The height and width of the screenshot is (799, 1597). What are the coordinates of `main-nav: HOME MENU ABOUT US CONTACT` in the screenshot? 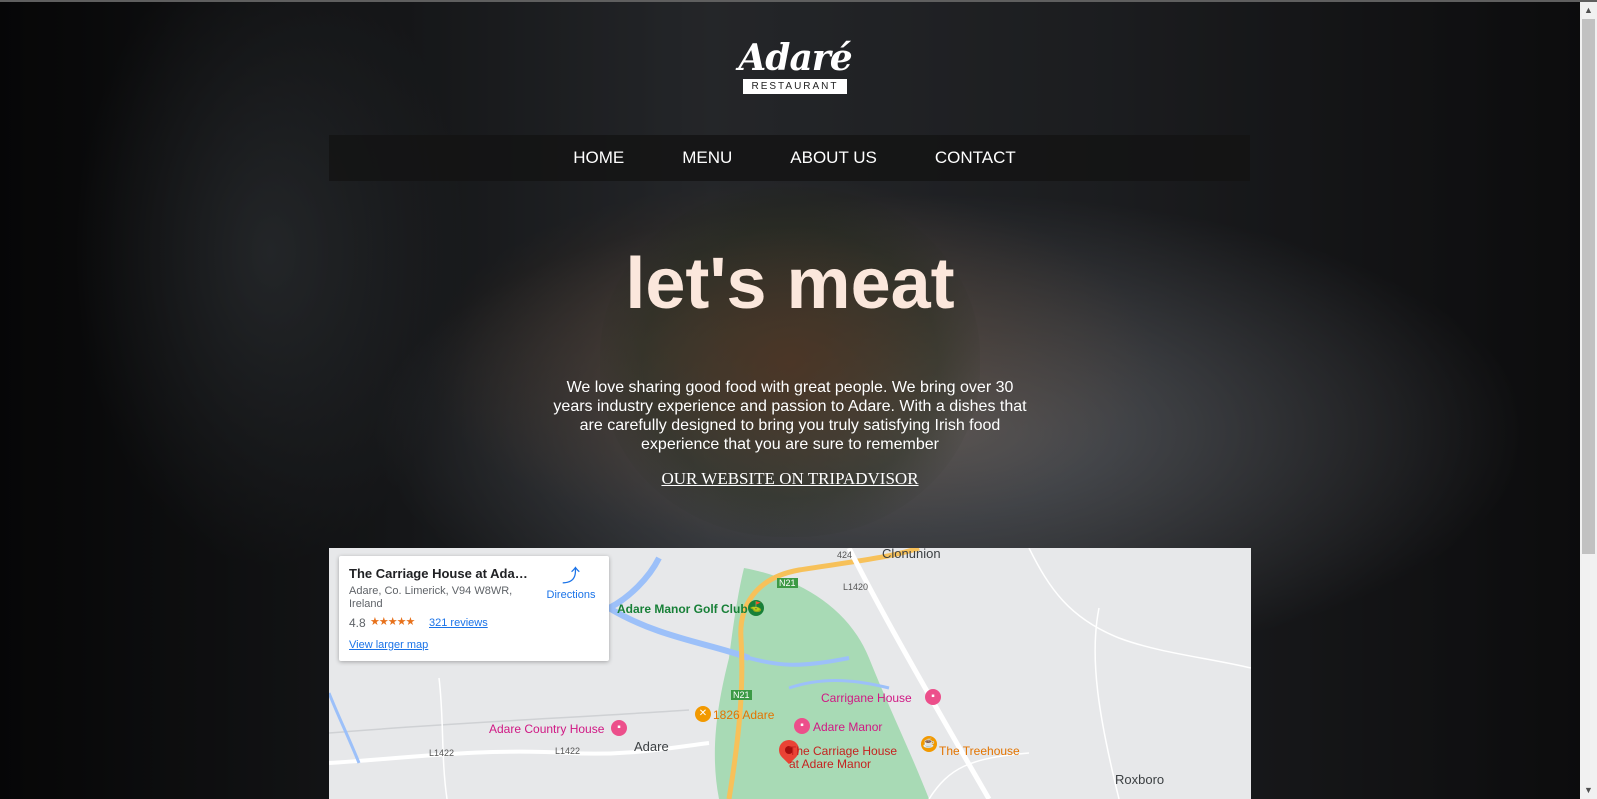 It's located at (789, 158).